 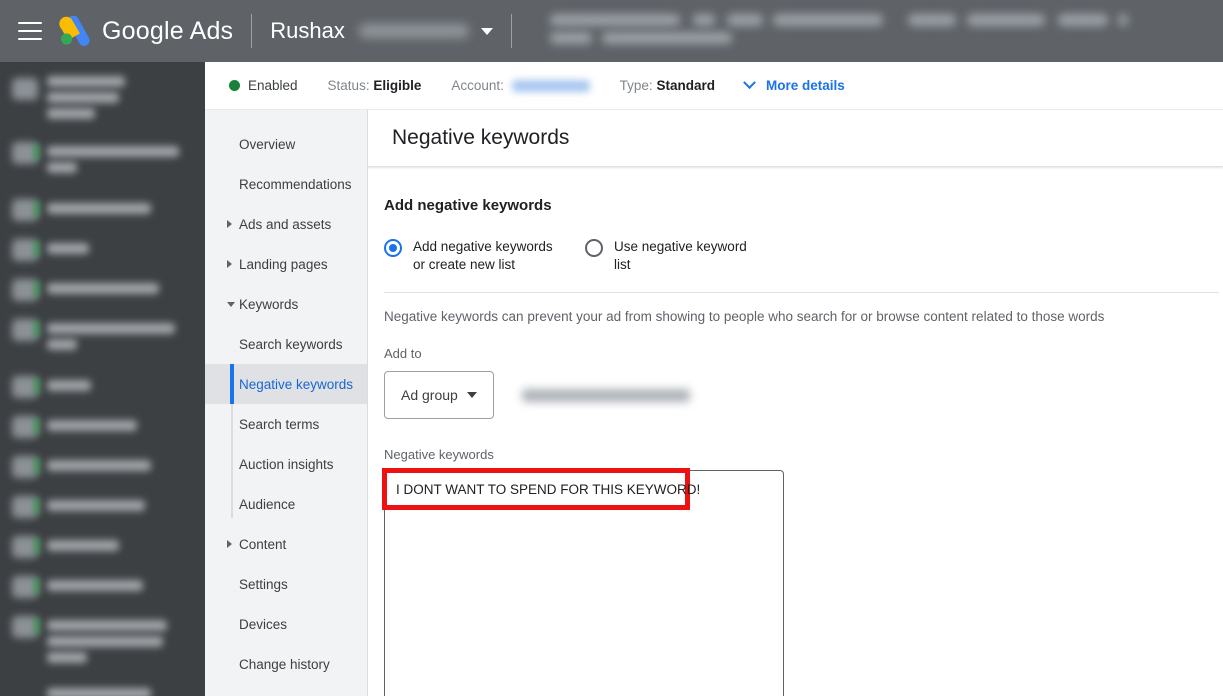 I want to click on sidebar-item-label: Change history, so click(x=284, y=664).